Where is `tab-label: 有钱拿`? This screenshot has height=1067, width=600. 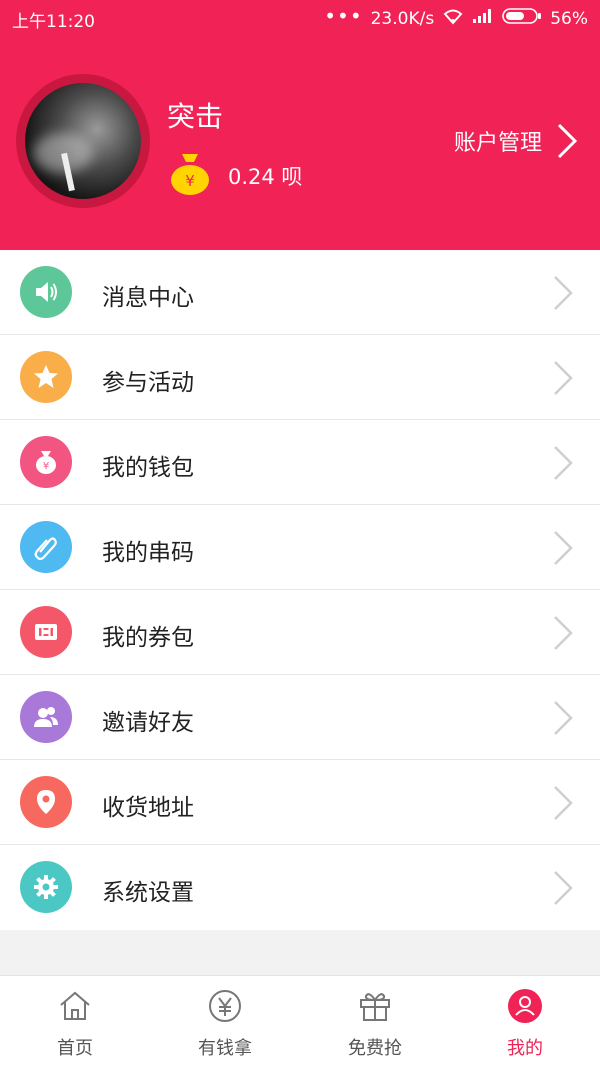
tab-label: 有钱拿 is located at coordinates (225, 1048).